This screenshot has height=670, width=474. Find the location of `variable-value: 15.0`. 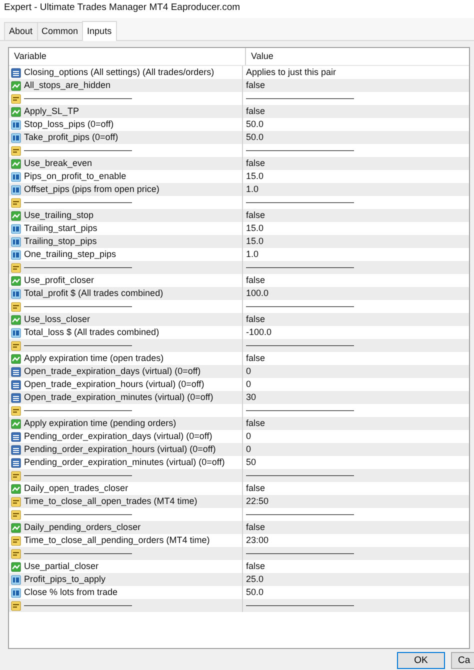

variable-value: 15.0 is located at coordinates (255, 176).